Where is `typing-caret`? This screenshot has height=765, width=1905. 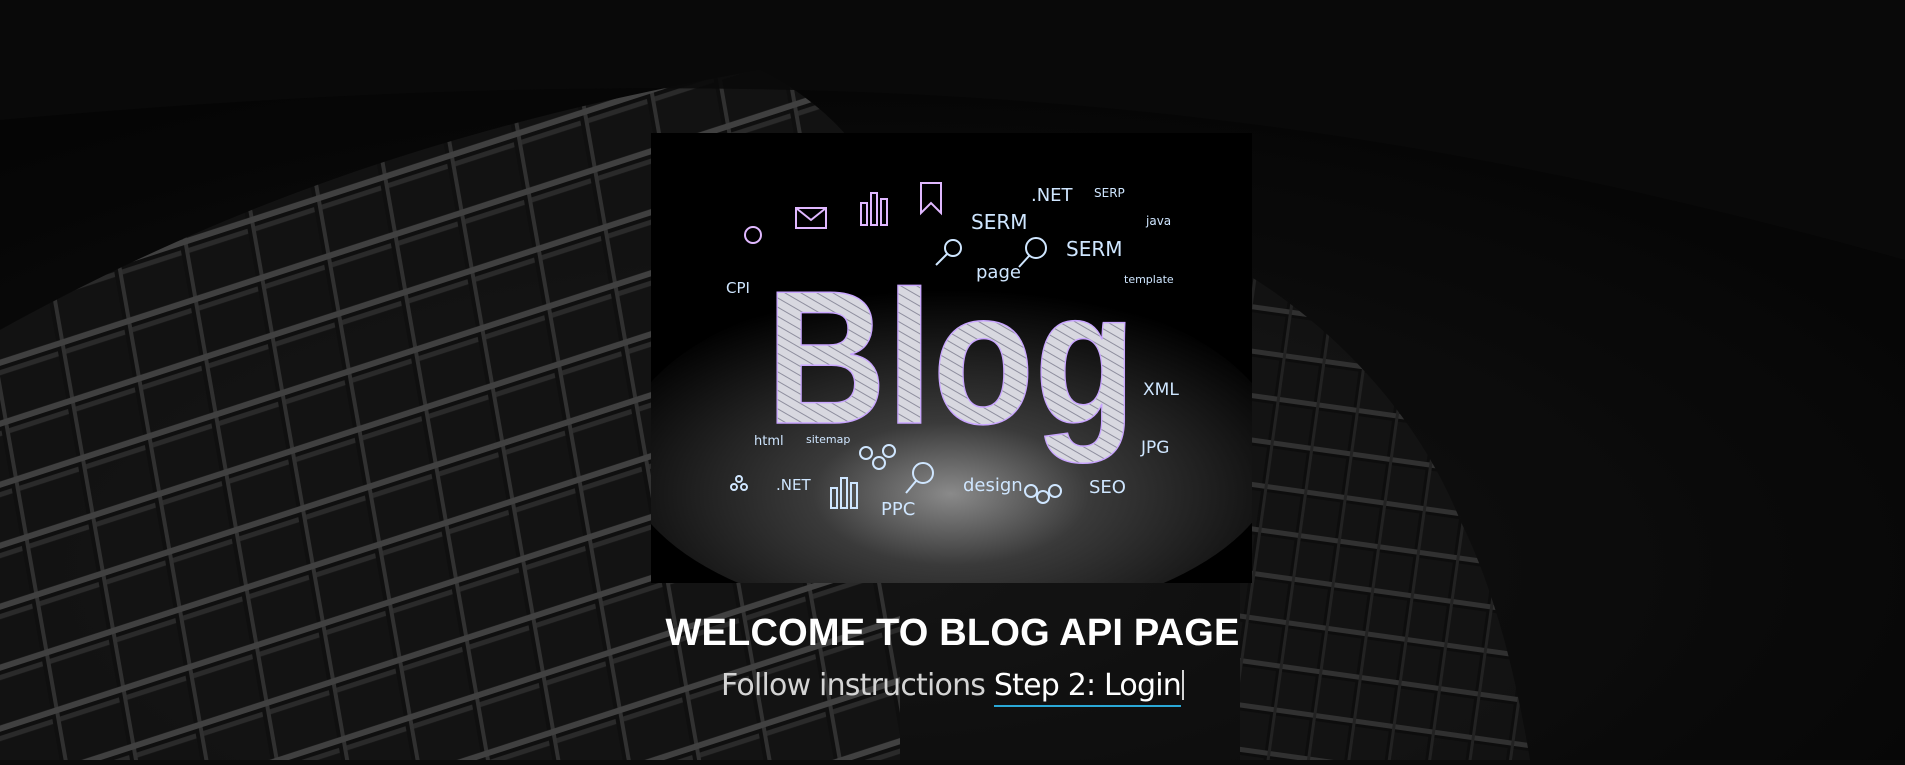
typing-caret is located at coordinates (1182, 685).